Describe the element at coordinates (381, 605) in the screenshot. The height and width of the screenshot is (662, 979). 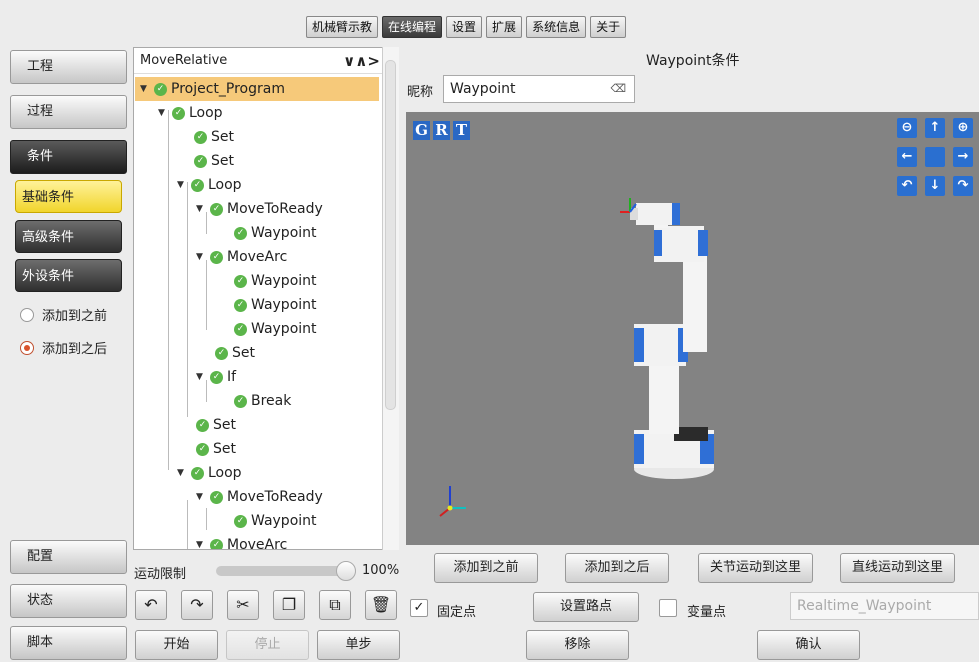
I see `delete-icon: 🗑` at that location.